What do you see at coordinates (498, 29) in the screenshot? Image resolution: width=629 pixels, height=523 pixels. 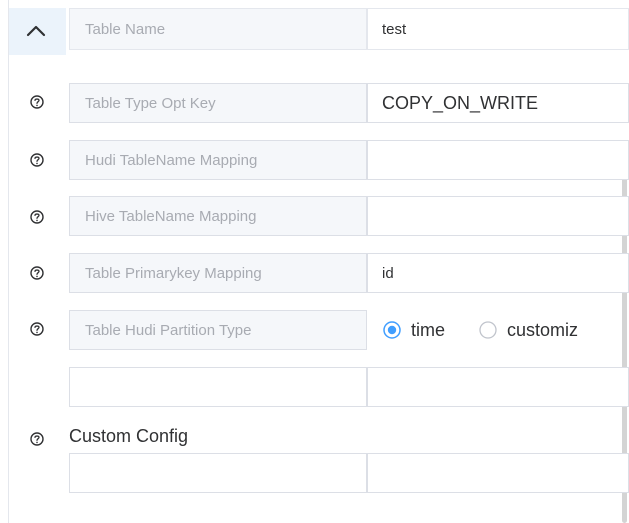 I see `table-name-input: test` at bounding box center [498, 29].